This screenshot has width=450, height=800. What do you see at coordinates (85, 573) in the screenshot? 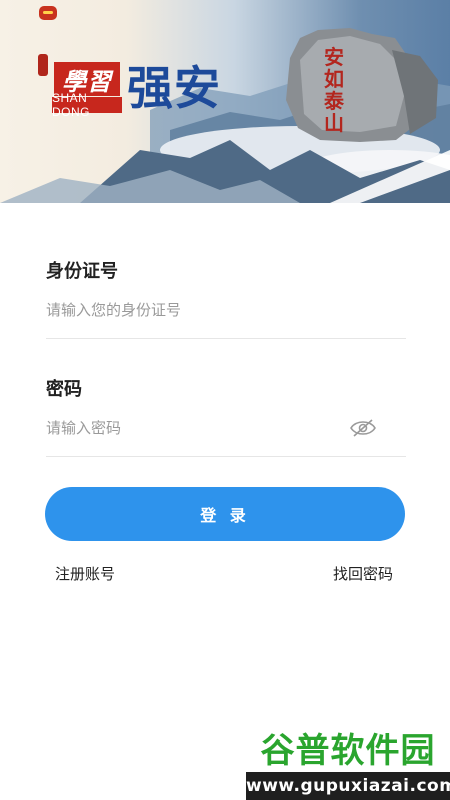
I see `register-link: 注册账号` at bounding box center [85, 573].